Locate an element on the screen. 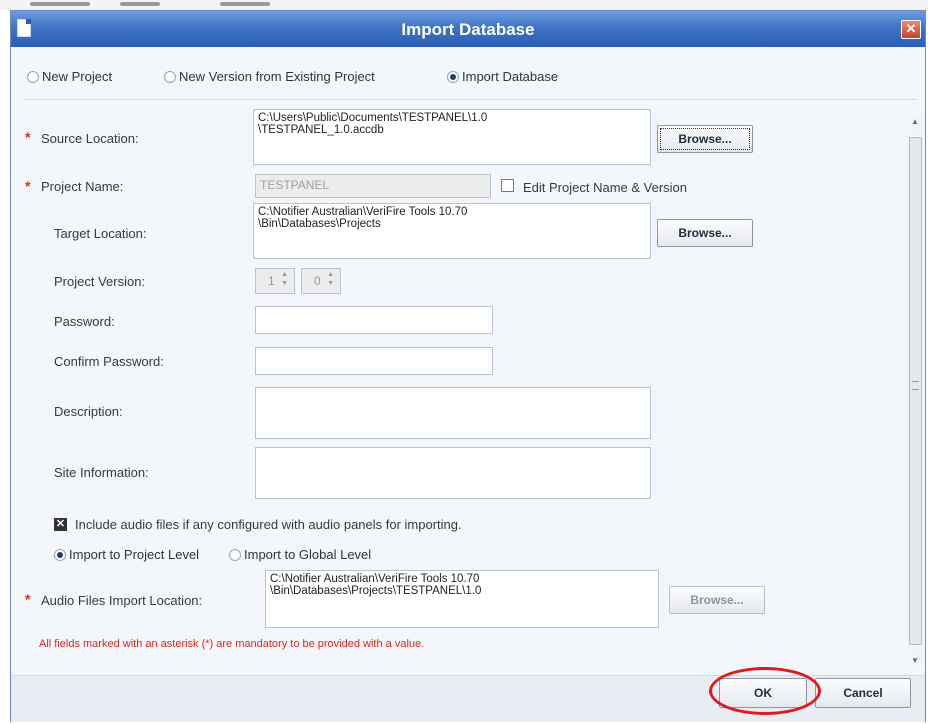 Image resolution: width=928 pixels, height=724 pixels. title-bar: Import Database ✕ is located at coordinates (468, 29).